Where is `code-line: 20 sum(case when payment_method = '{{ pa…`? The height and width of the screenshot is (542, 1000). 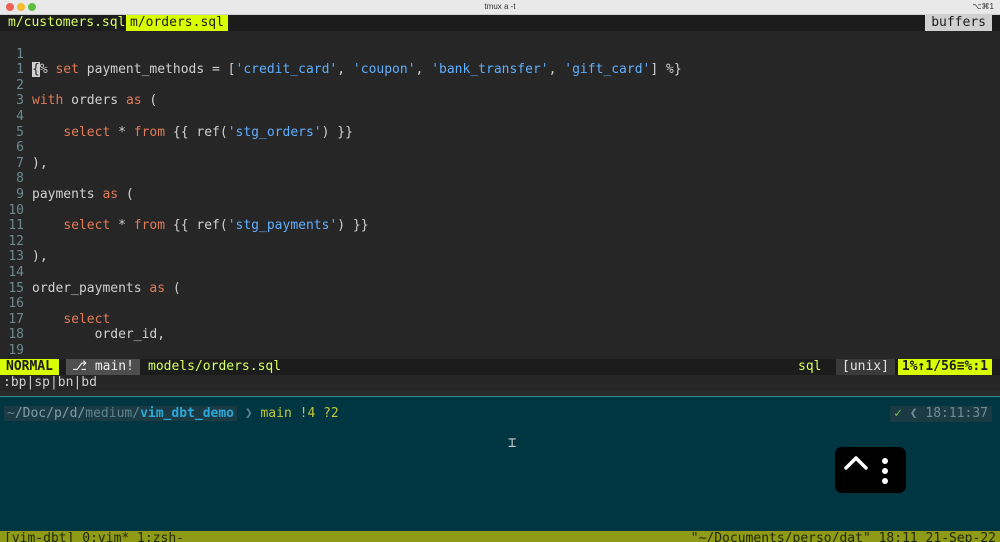
code-line: 20 sum(case when payment_method = '{{ pa… is located at coordinates (15, 351).